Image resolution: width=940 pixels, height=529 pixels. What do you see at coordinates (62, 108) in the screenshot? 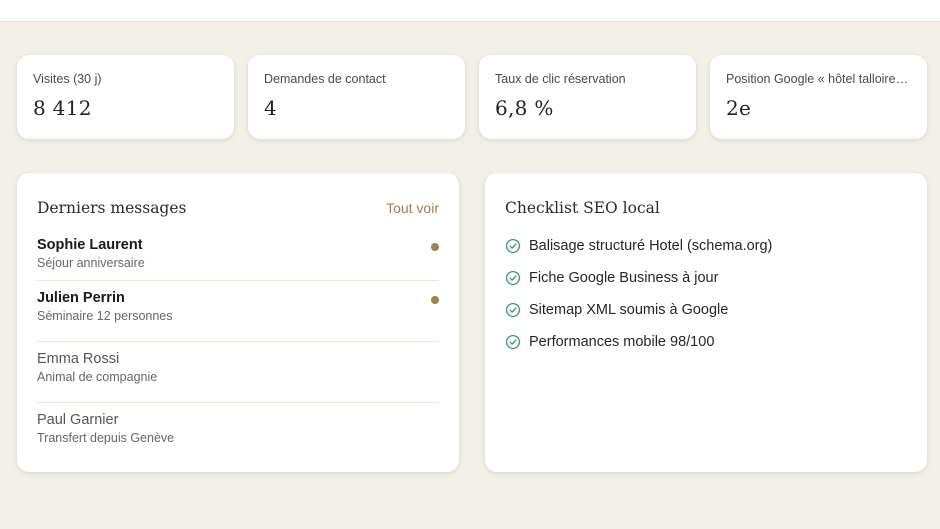
I see `stat-value: 8 412` at bounding box center [62, 108].